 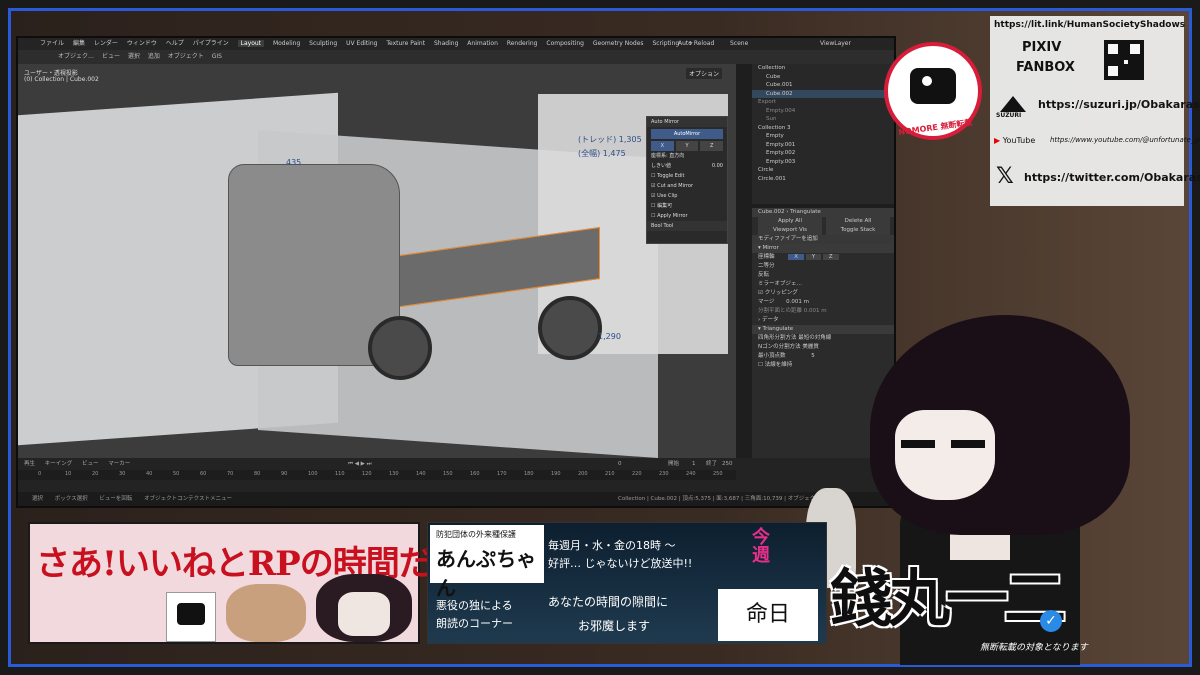 I want to click on orientation-row: 座標系: 直方向, so click(x=687, y=156).